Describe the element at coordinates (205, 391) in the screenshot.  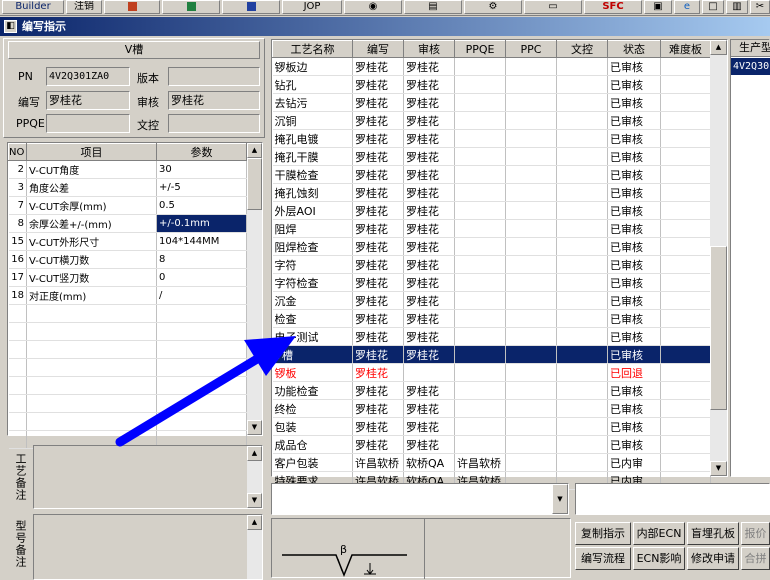
I see `annotation-arrow-icon` at that location.